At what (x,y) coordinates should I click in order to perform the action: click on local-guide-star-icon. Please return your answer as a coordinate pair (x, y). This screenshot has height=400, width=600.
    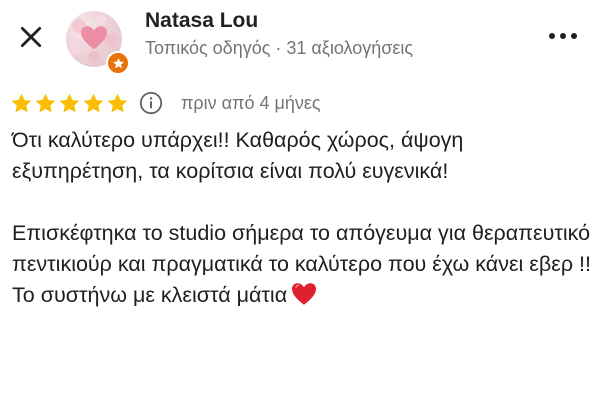
    Looking at the image, I should click on (118, 62).